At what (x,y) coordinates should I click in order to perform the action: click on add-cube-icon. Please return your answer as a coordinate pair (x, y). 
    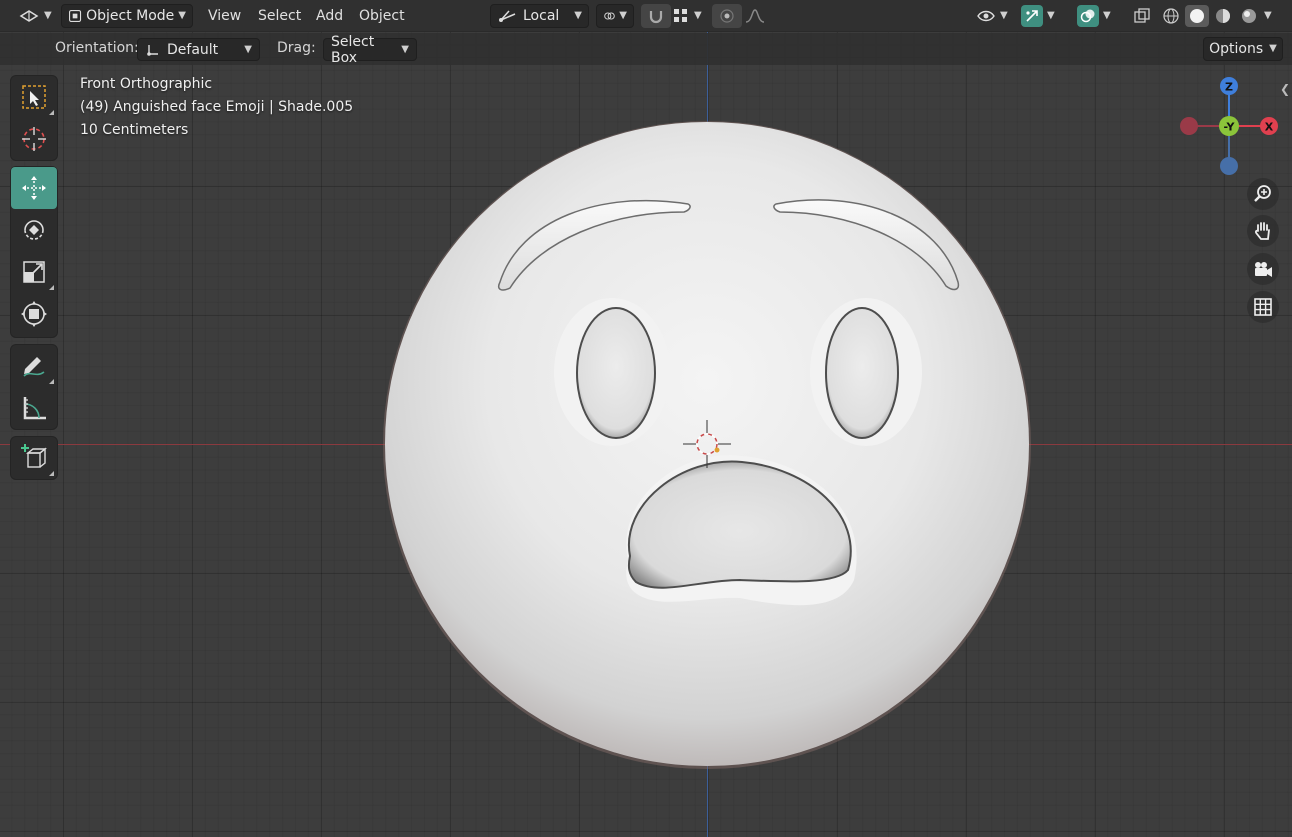
    Looking at the image, I should click on (34, 456).